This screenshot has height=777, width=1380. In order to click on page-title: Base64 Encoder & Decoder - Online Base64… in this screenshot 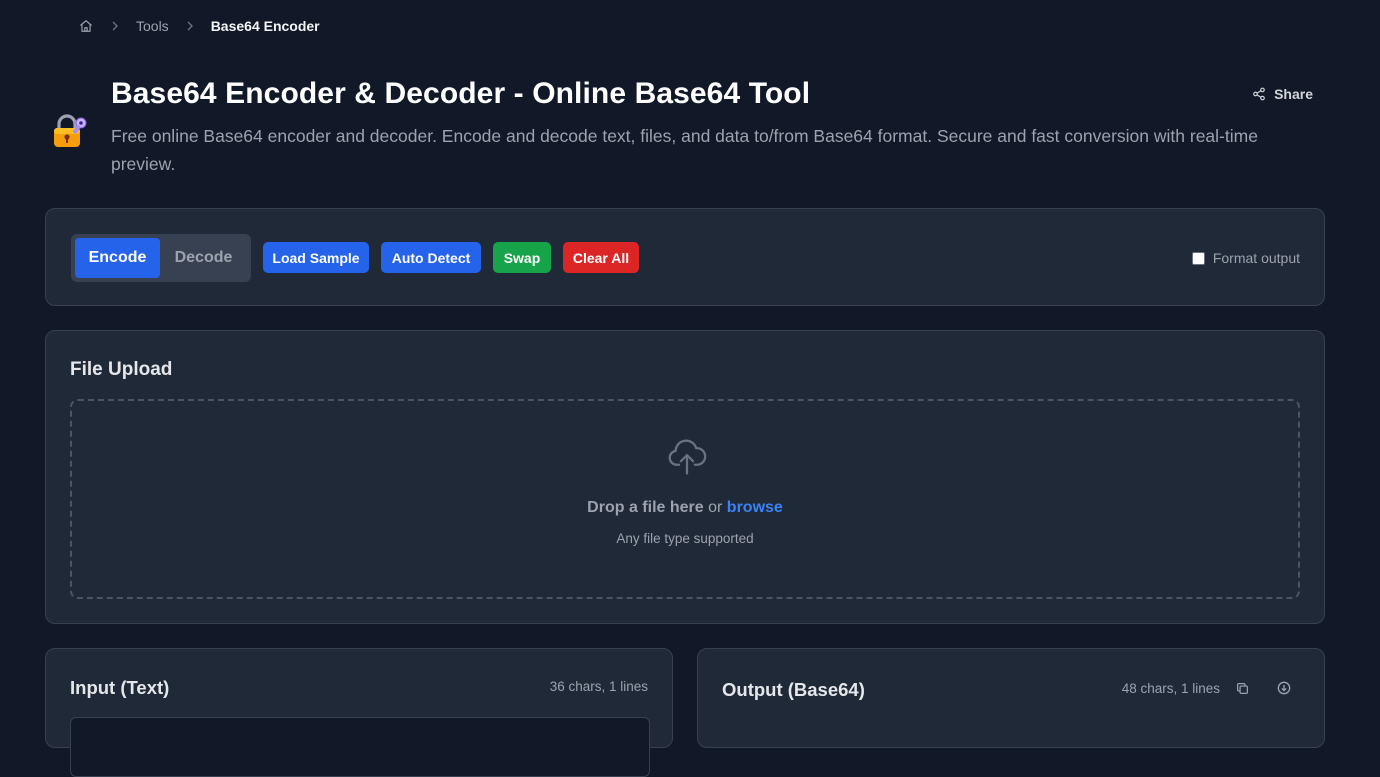, I will do `click(461, 93)`.